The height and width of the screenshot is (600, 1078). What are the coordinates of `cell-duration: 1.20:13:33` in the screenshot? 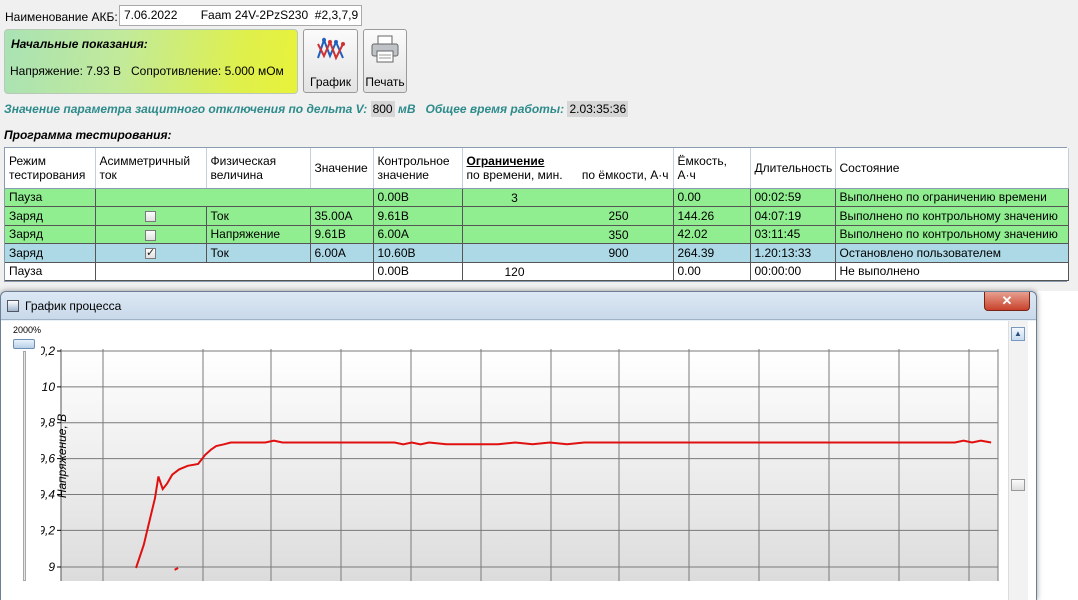 It's located at (793, 253).